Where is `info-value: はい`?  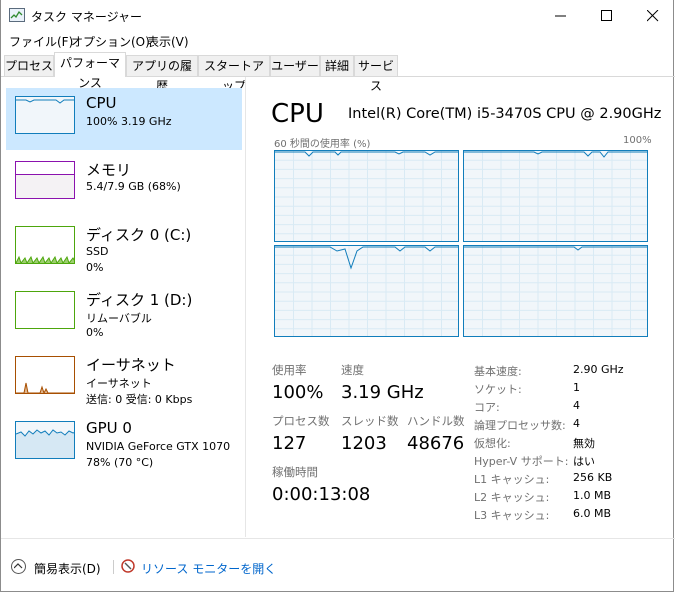 info-value: はい is located at coordinates (584, 461).